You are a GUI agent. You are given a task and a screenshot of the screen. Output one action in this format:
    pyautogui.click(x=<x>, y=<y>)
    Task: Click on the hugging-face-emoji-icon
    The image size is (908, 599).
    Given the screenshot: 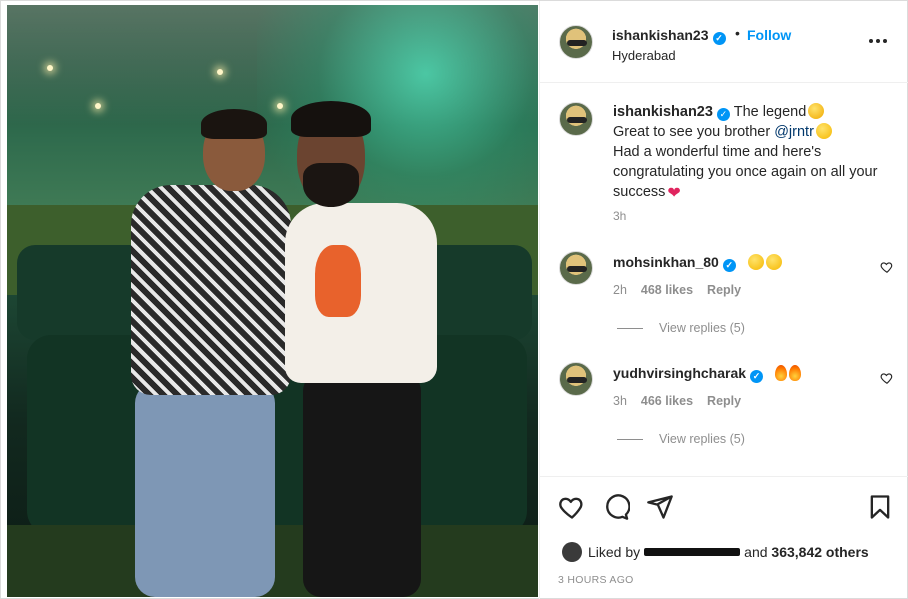 What is the action you would take?
    pyautogui.click(x=816, y=111)
    